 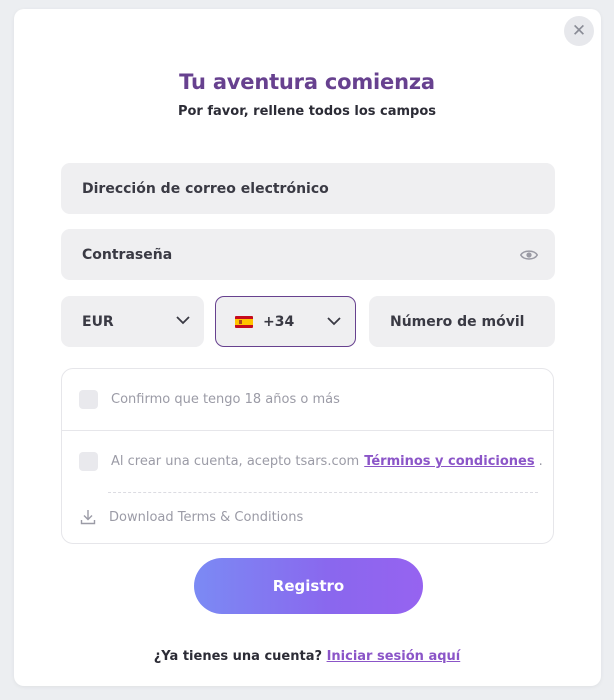 I want to click on terms-link: Términos y condiciones, so click(x=449, y=461).